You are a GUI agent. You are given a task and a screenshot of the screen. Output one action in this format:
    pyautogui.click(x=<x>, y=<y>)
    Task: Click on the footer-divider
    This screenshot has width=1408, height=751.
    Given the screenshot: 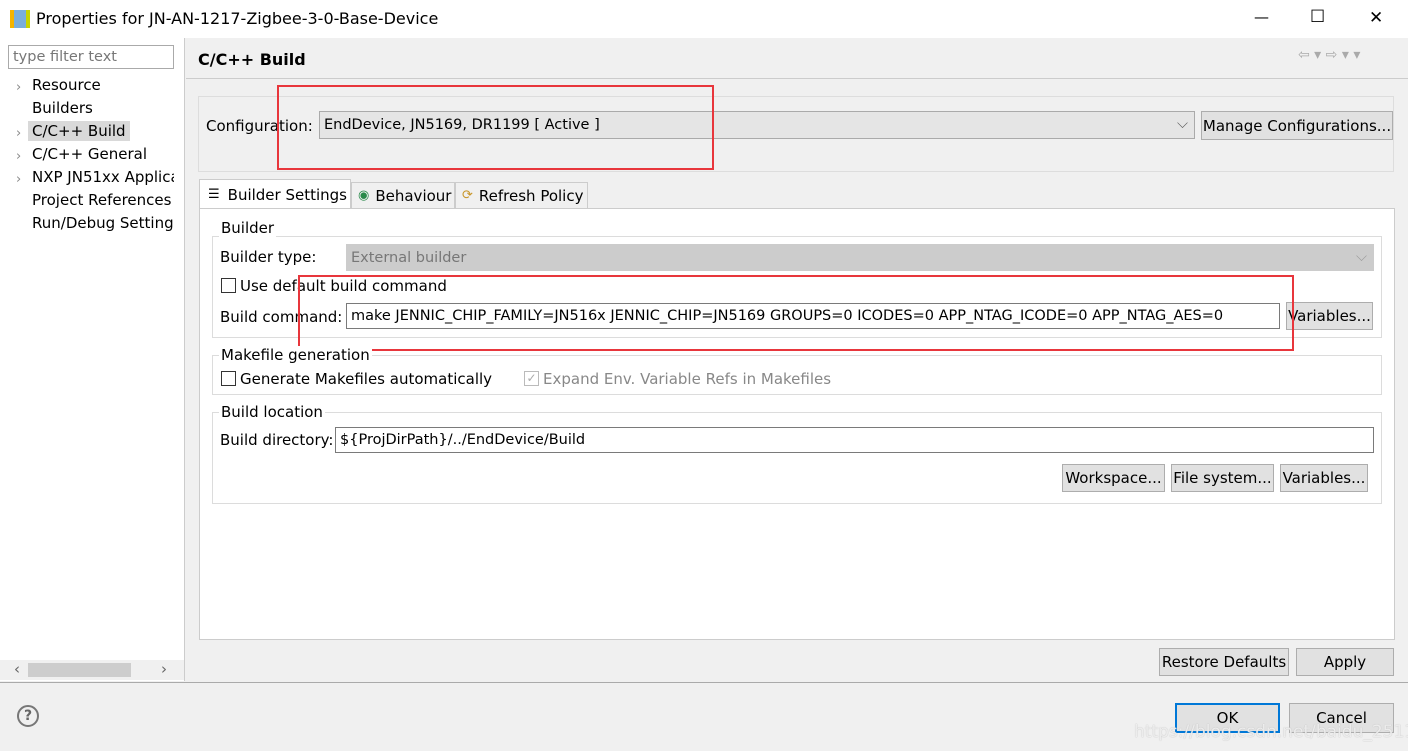 What is the action you would take?
    pyautogui.click(x=704, y=682)
    